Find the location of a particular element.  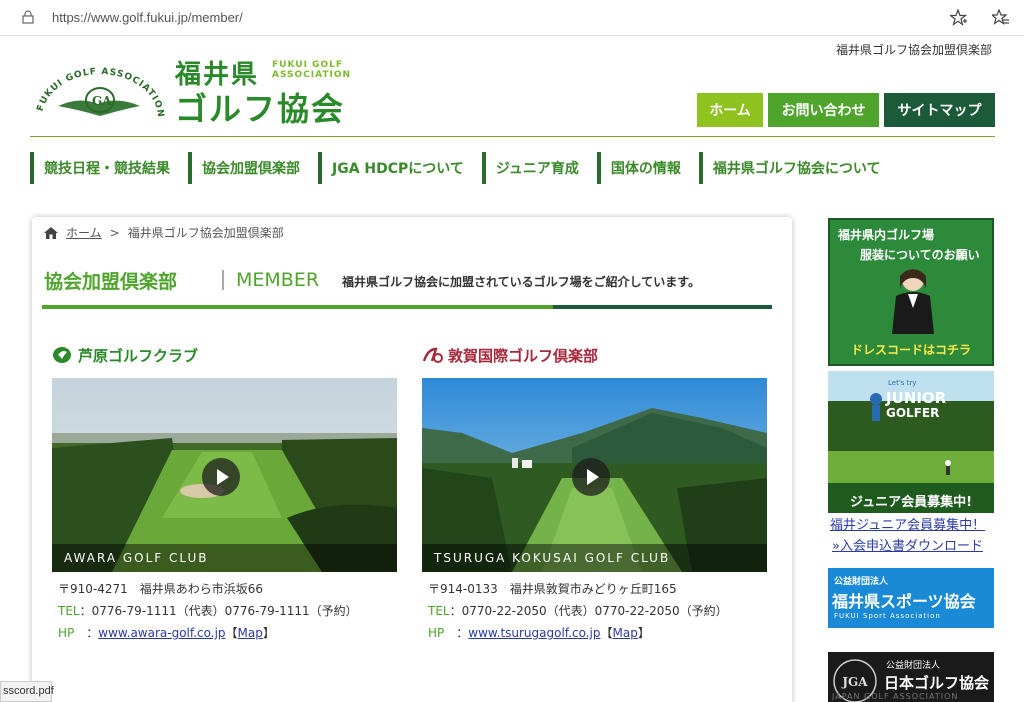

dress-banner-line2: 服装についてのお願い is located at coordinates (920, 255).